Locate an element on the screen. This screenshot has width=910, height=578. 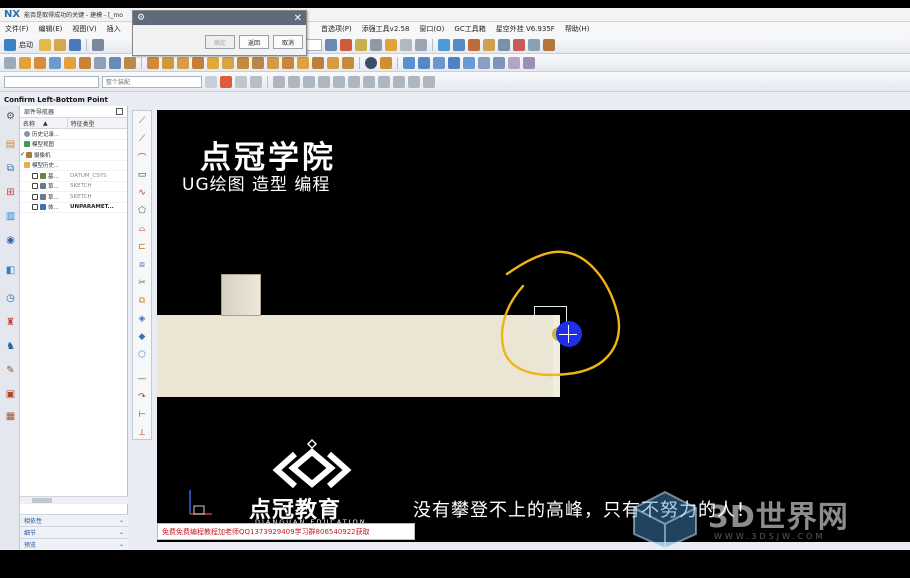
pattern-curve-icon: ◆ is located at coordinates (142, 337).